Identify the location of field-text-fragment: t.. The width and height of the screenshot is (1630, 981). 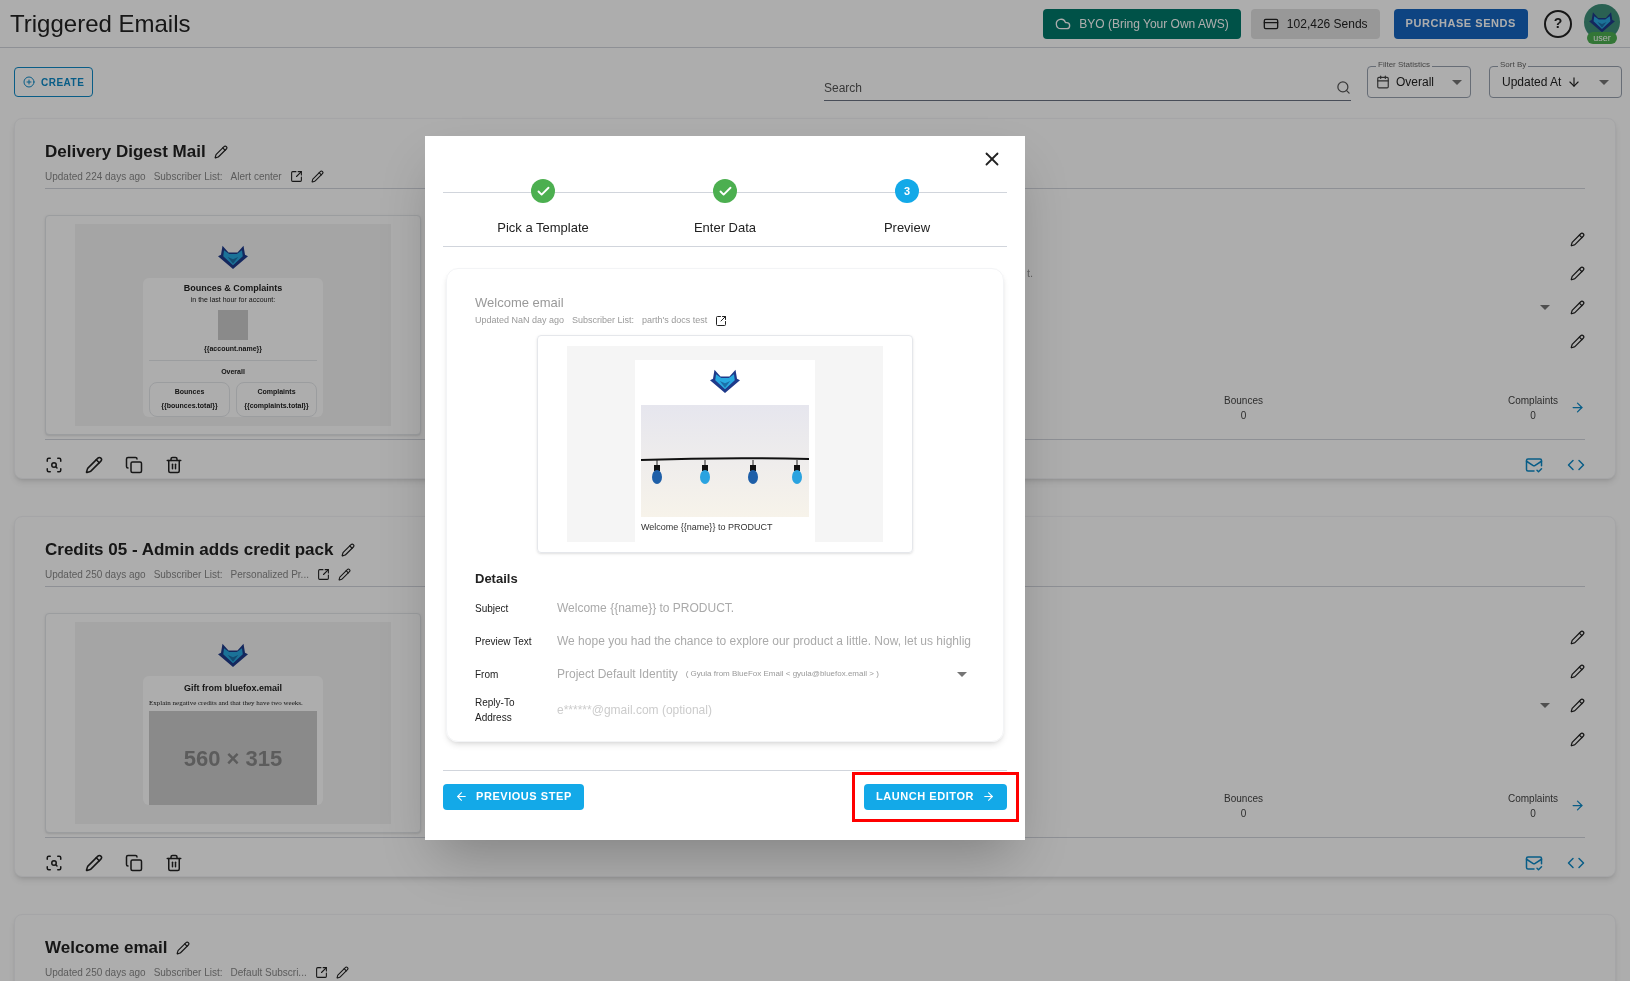
(1030, 274).